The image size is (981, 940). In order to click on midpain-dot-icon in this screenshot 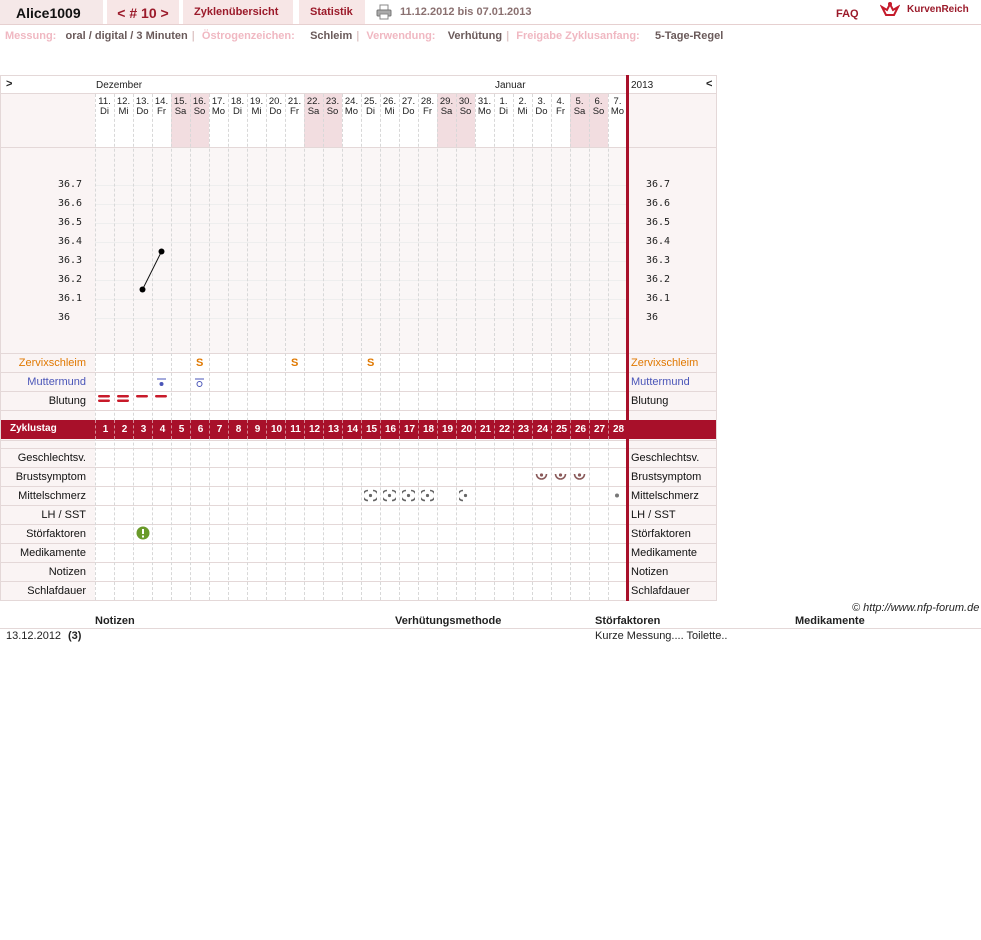, I will do `click(619, 495)`.